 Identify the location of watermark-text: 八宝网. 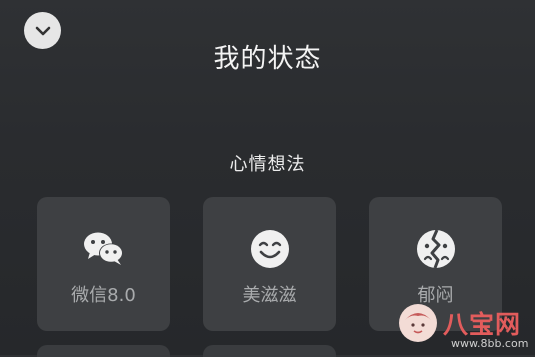
(482, 324).